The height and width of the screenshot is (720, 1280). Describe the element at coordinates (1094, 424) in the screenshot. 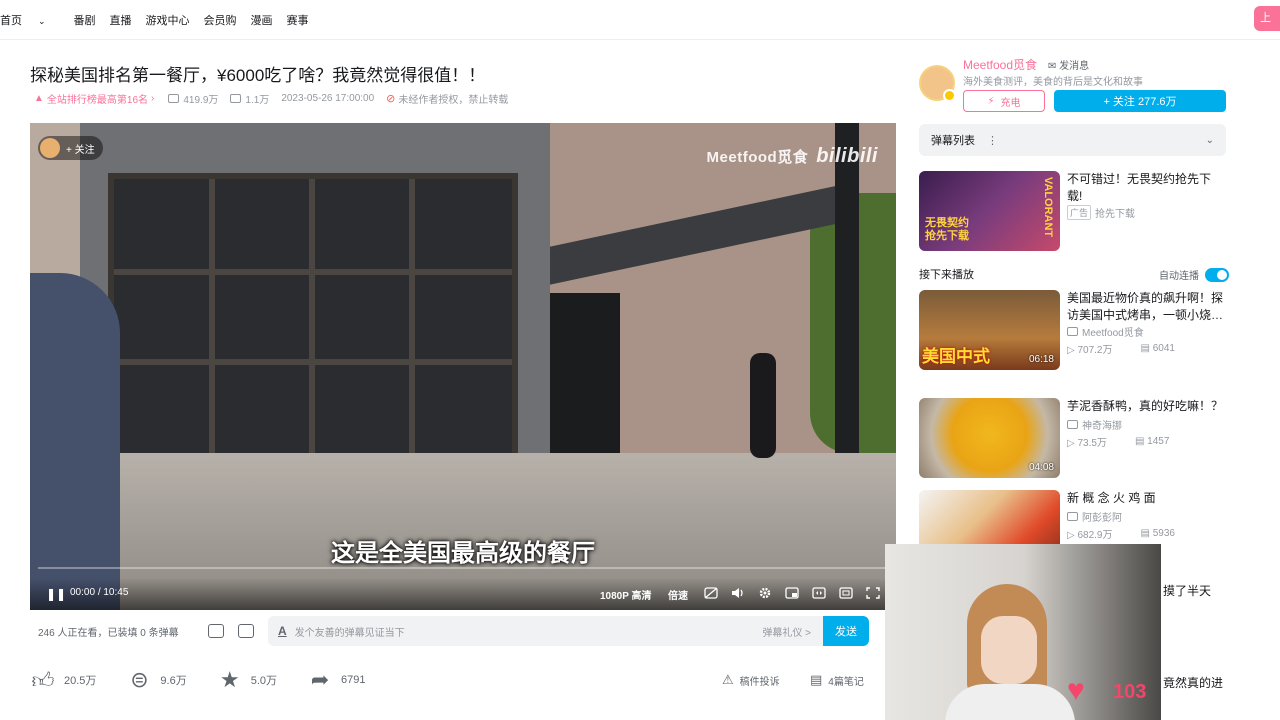

I see `uploader: 神奇海挪` at that location.